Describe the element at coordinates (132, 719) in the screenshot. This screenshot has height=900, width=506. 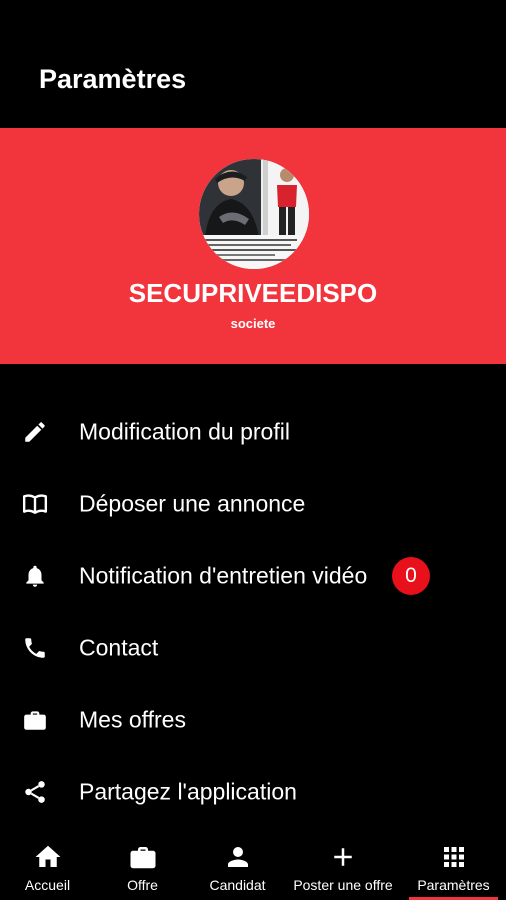
I see `menu-item-label: Mes offres` at that location.